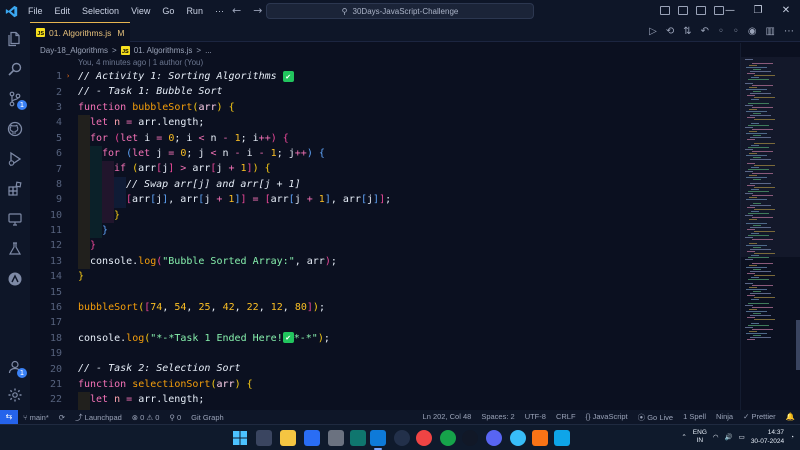 The image size is (800, 450). Describe the element at coordinates (146, 417) in the screenshot. I see `problems-indicator: ⊗ 0 ⚠ 0` at that location.